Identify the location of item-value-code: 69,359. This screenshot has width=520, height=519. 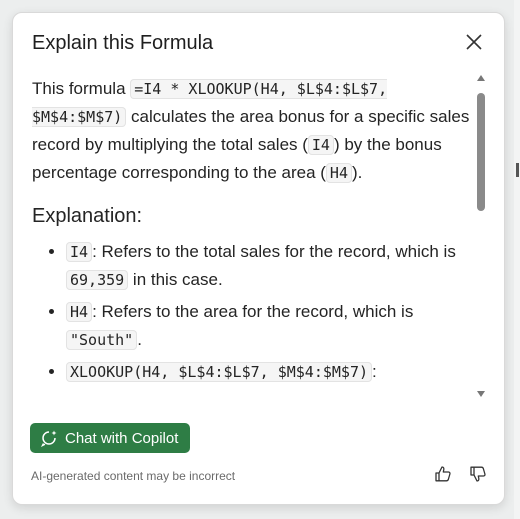
(97, 280).